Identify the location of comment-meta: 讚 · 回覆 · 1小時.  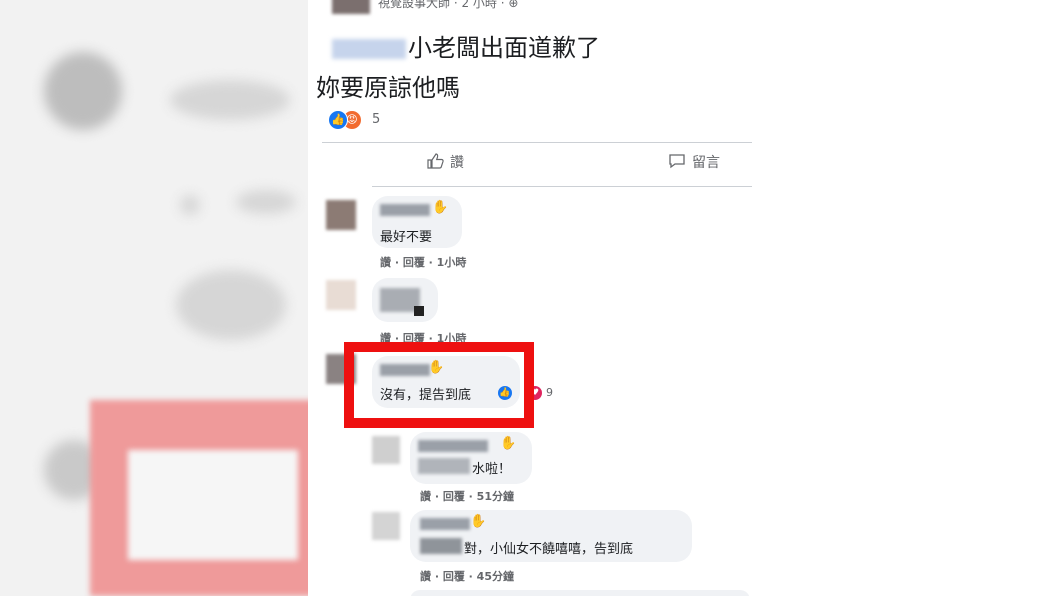
(423, 262).